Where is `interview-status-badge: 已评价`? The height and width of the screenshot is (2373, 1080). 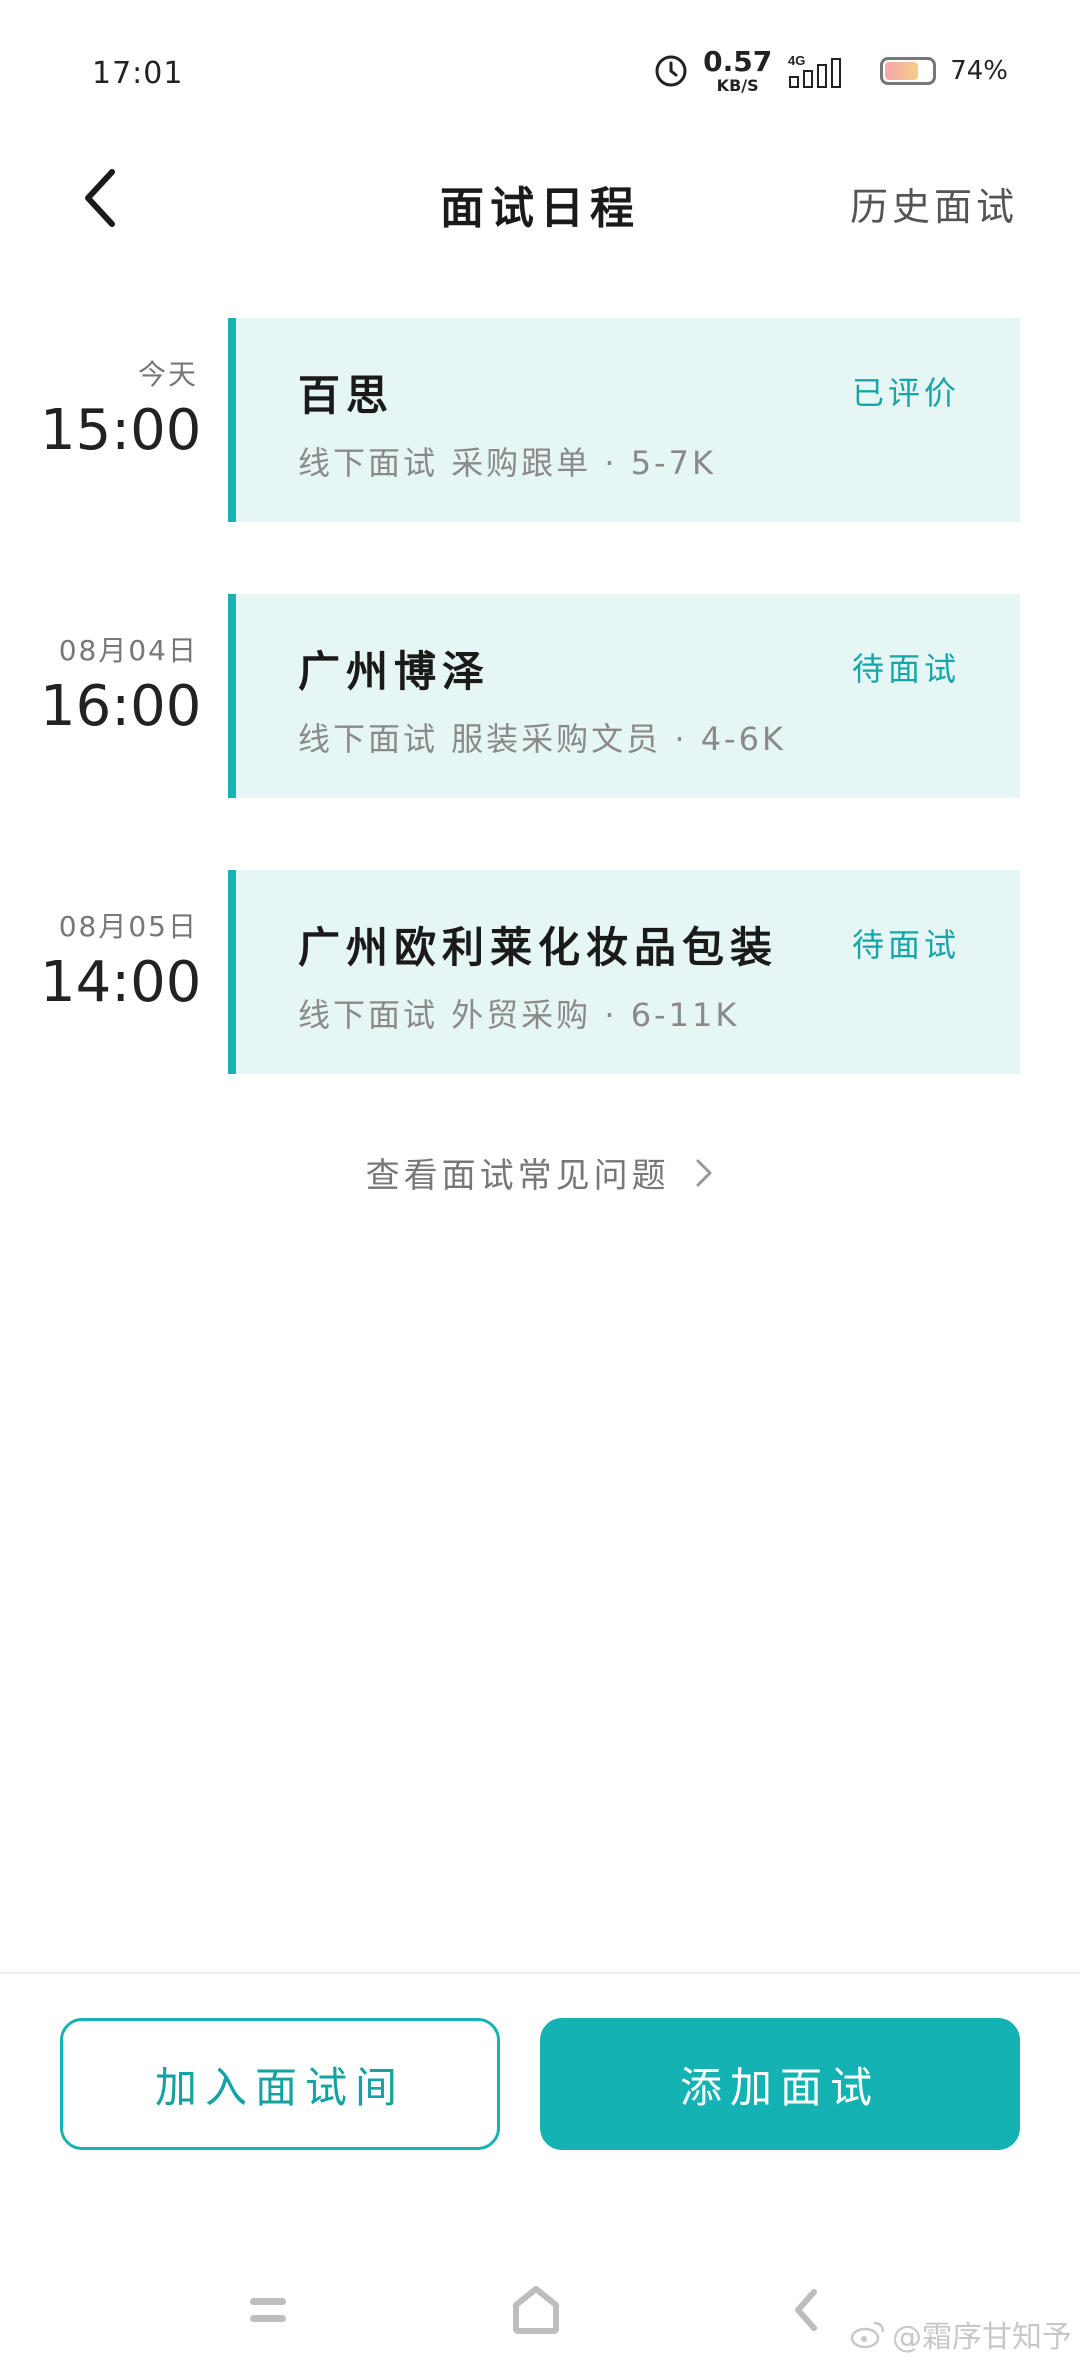
interview-status-badge: 已评价 is located at coordinates (905, 393).